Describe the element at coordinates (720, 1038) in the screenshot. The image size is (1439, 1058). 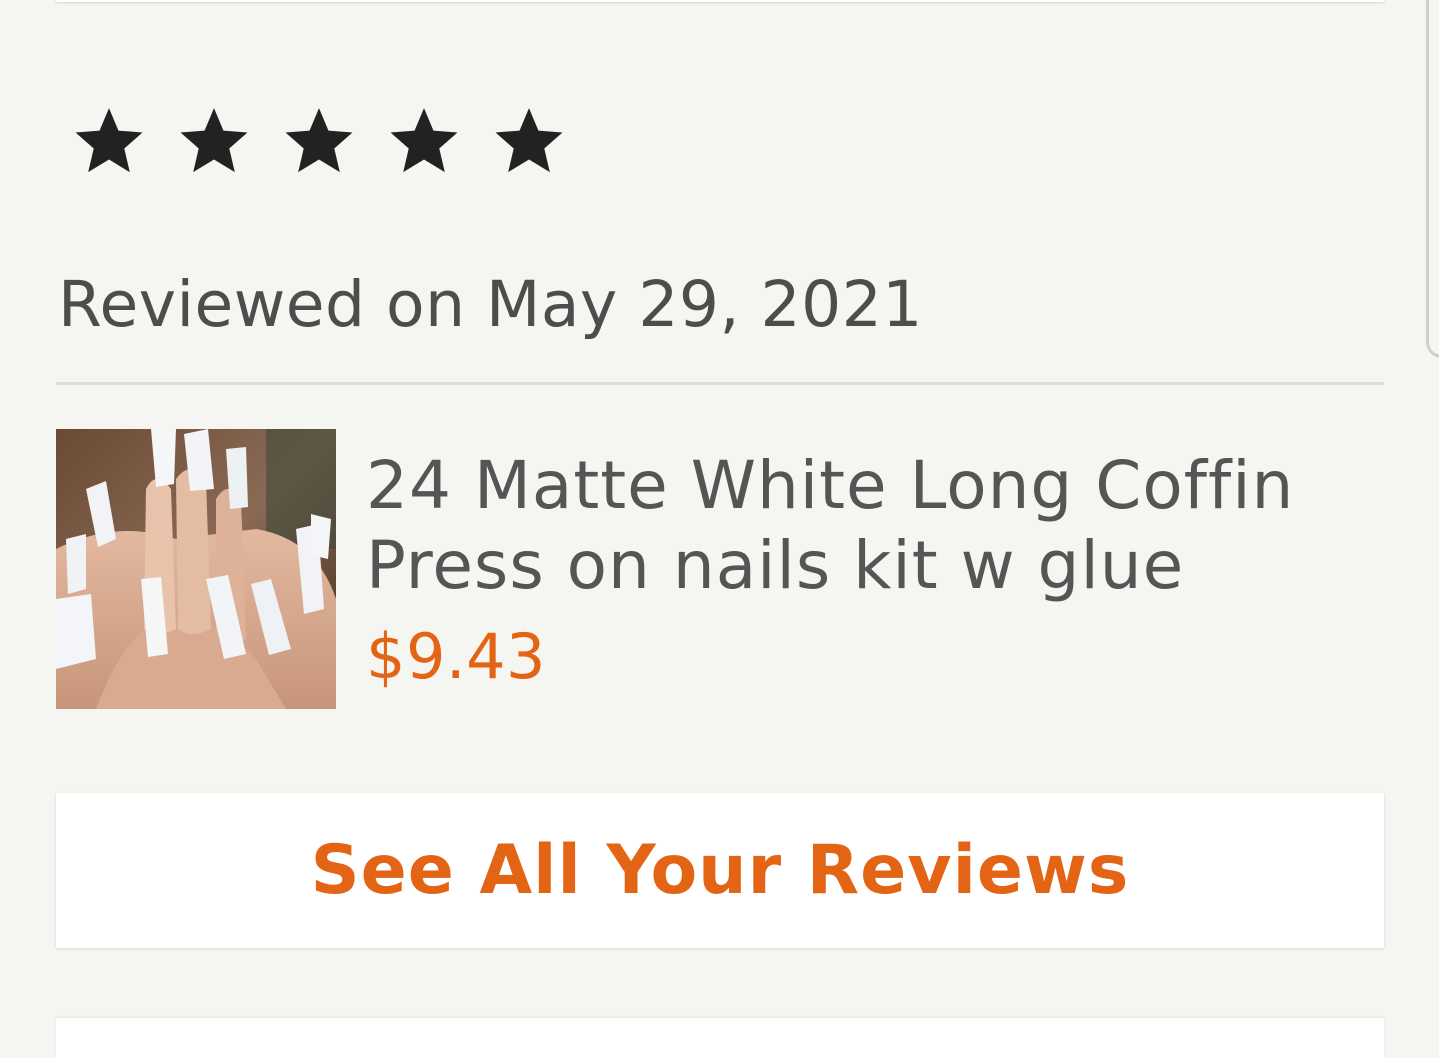
I see `next-card` at that location.